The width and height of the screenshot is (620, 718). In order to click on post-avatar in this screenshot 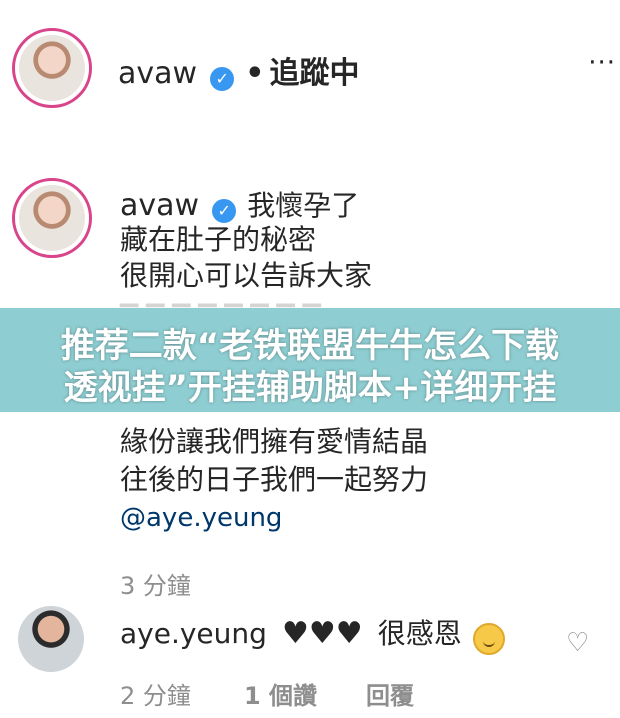, I will do `click(52, 218)`.